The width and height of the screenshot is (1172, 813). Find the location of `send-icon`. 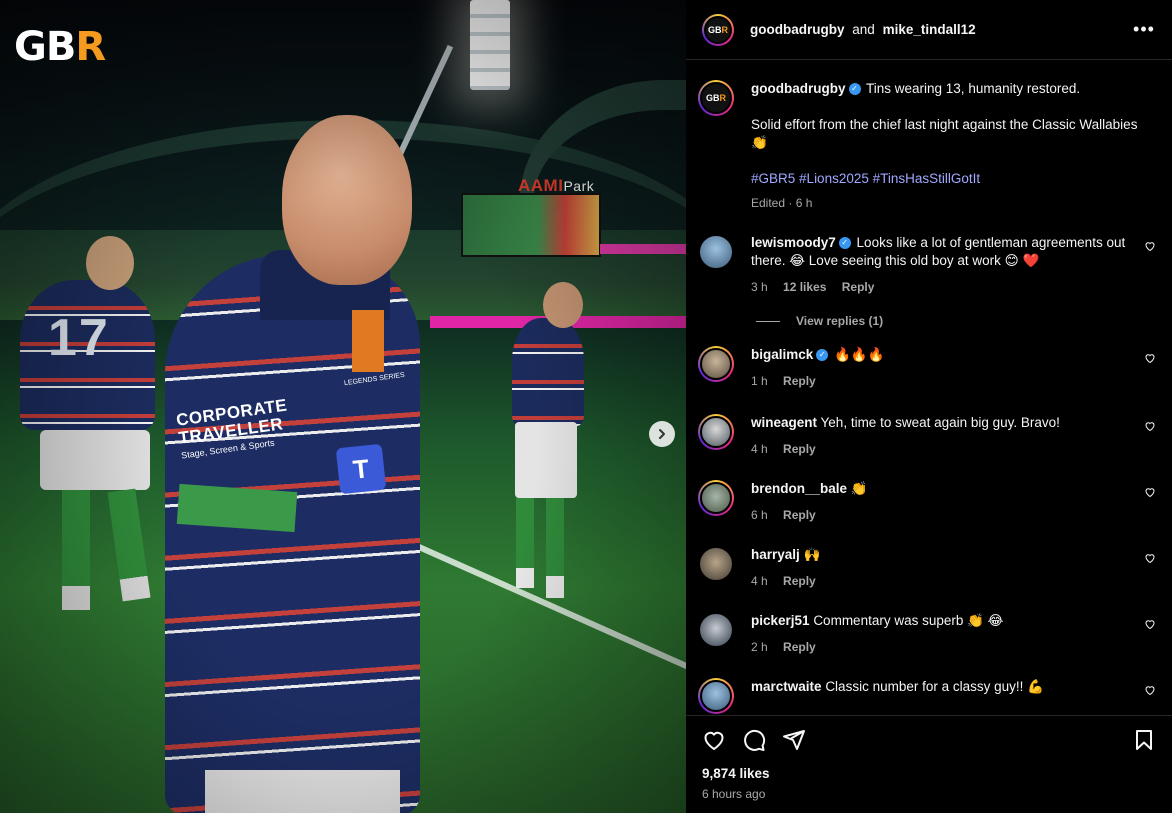

send-icon is located at coordinates (794, 740).